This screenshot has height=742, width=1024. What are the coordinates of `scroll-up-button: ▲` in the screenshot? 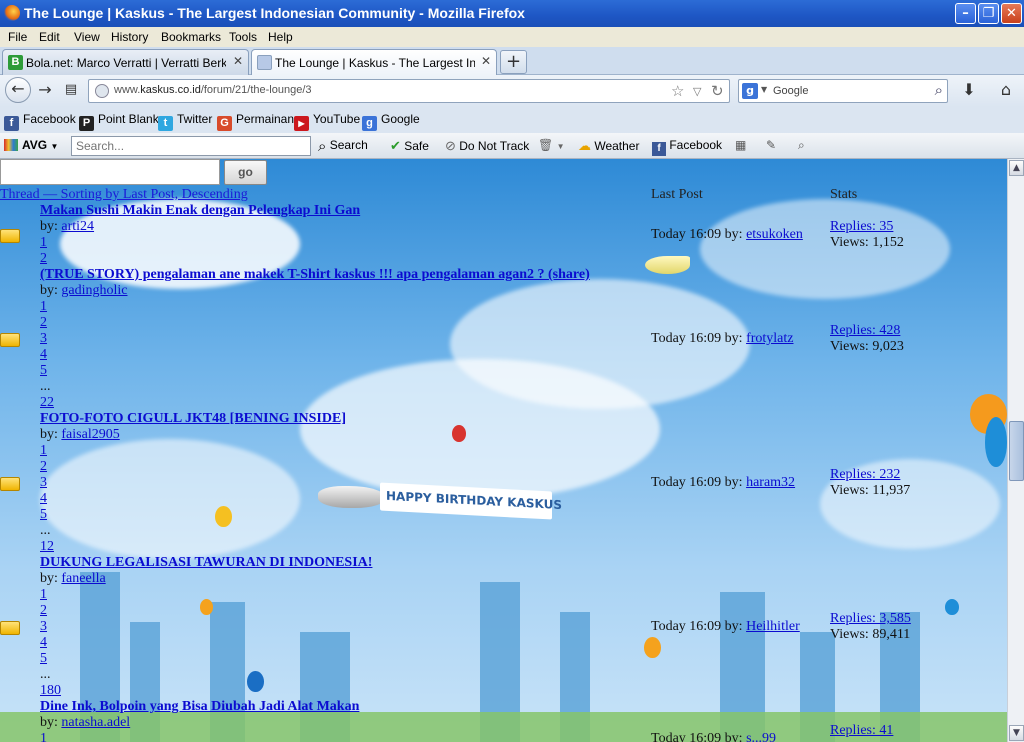 It's located at (1016, 168).